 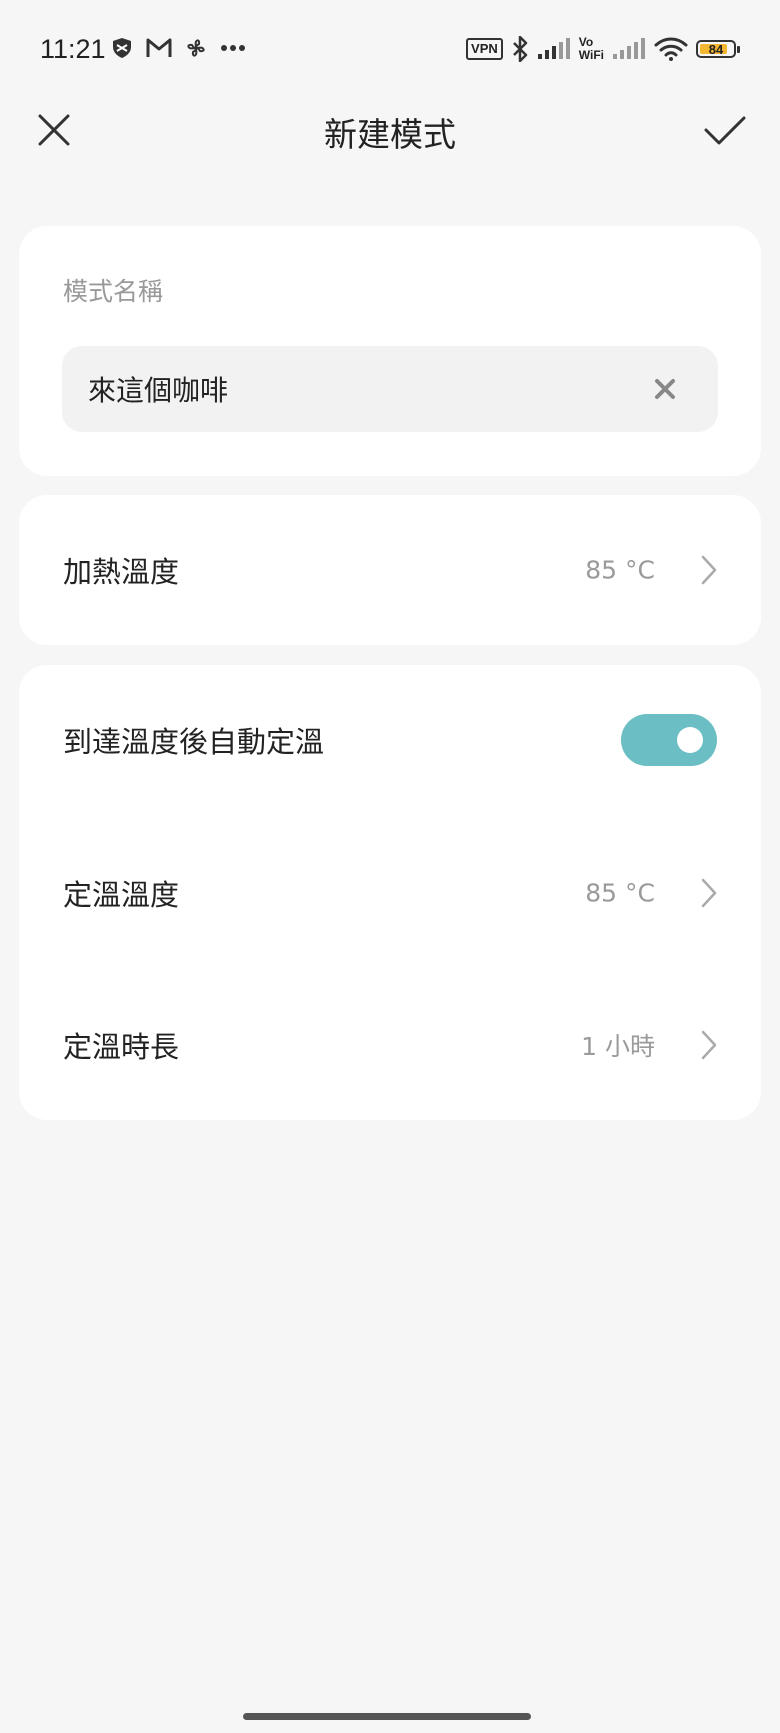 What do you see at coordinates (196, 48) in the screenshot?
I see `fan-icon` at bounding box center [196, 48].